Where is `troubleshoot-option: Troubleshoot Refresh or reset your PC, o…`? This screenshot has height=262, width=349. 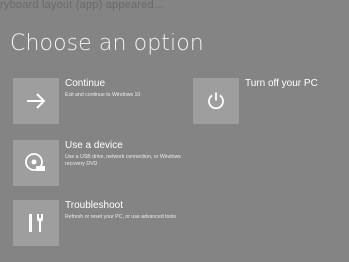 troubleshoot-option: Troubleshoot Refresh or reset your PC, o… is located at coordinates (98, 223).